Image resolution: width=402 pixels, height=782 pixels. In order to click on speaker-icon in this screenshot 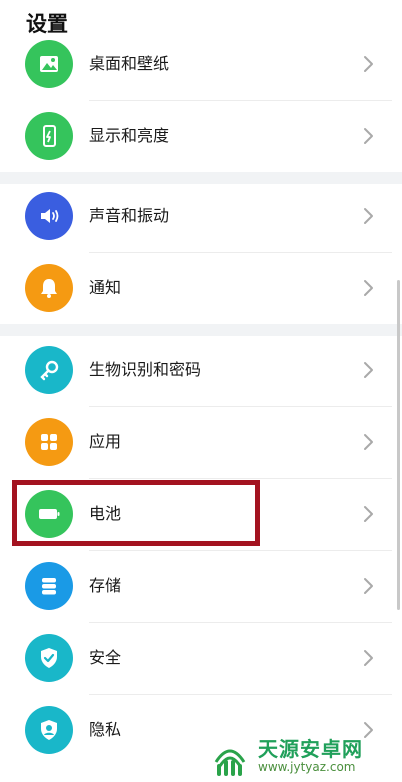, I will do `click(49, 216)`.